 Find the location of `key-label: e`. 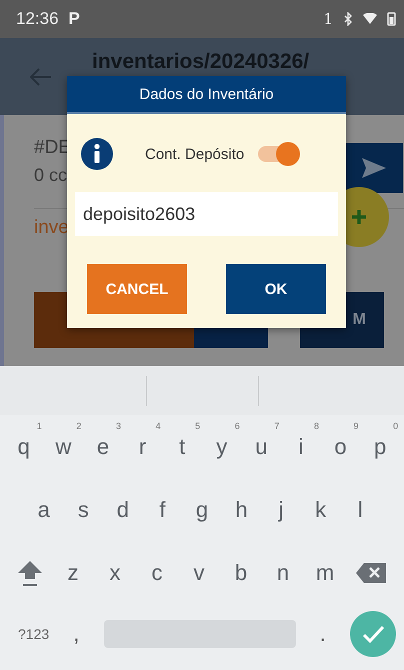

key-label: e is located at coordinates (103, 447).